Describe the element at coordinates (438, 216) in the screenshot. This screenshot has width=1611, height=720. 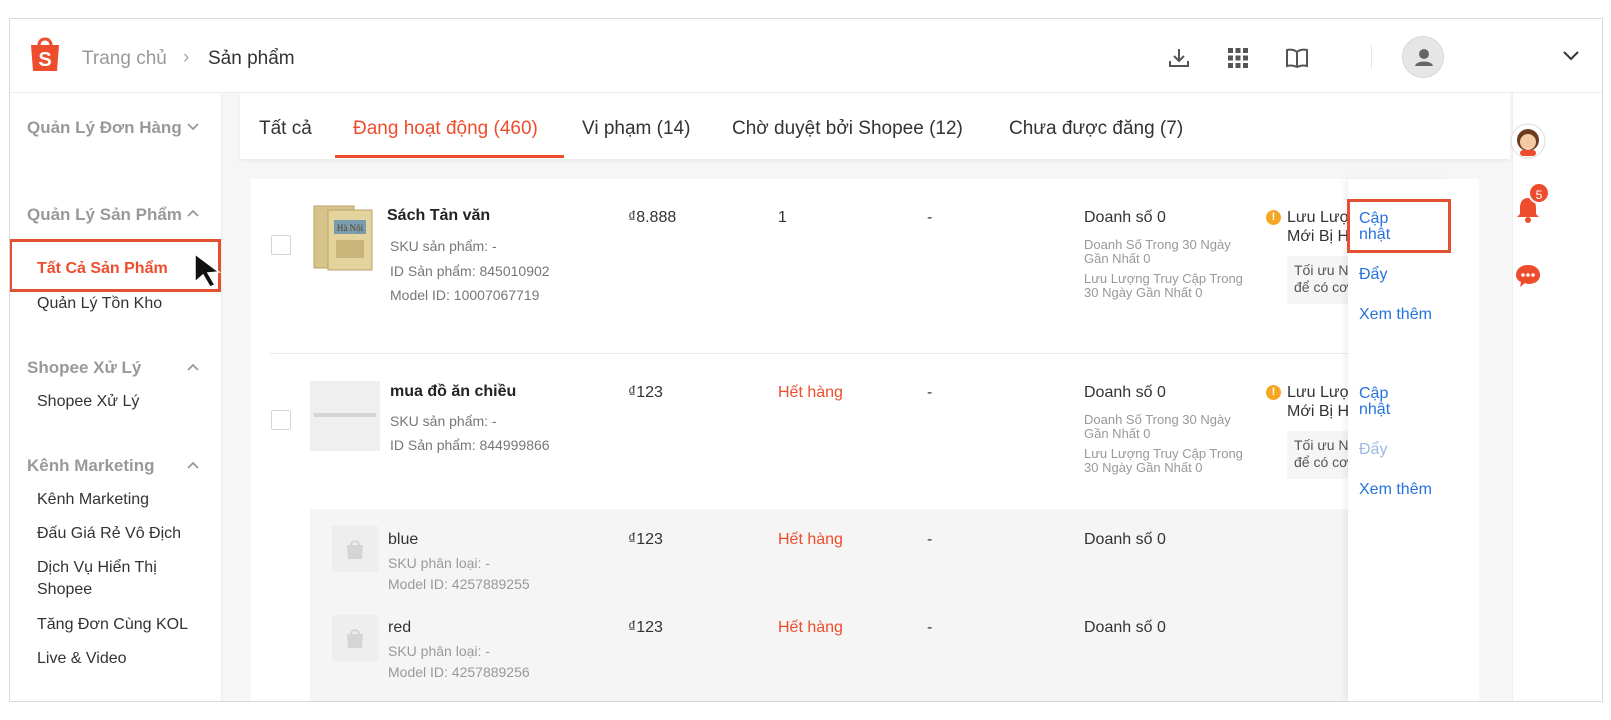
I see `product-name: Sách Tản văn` at that location.